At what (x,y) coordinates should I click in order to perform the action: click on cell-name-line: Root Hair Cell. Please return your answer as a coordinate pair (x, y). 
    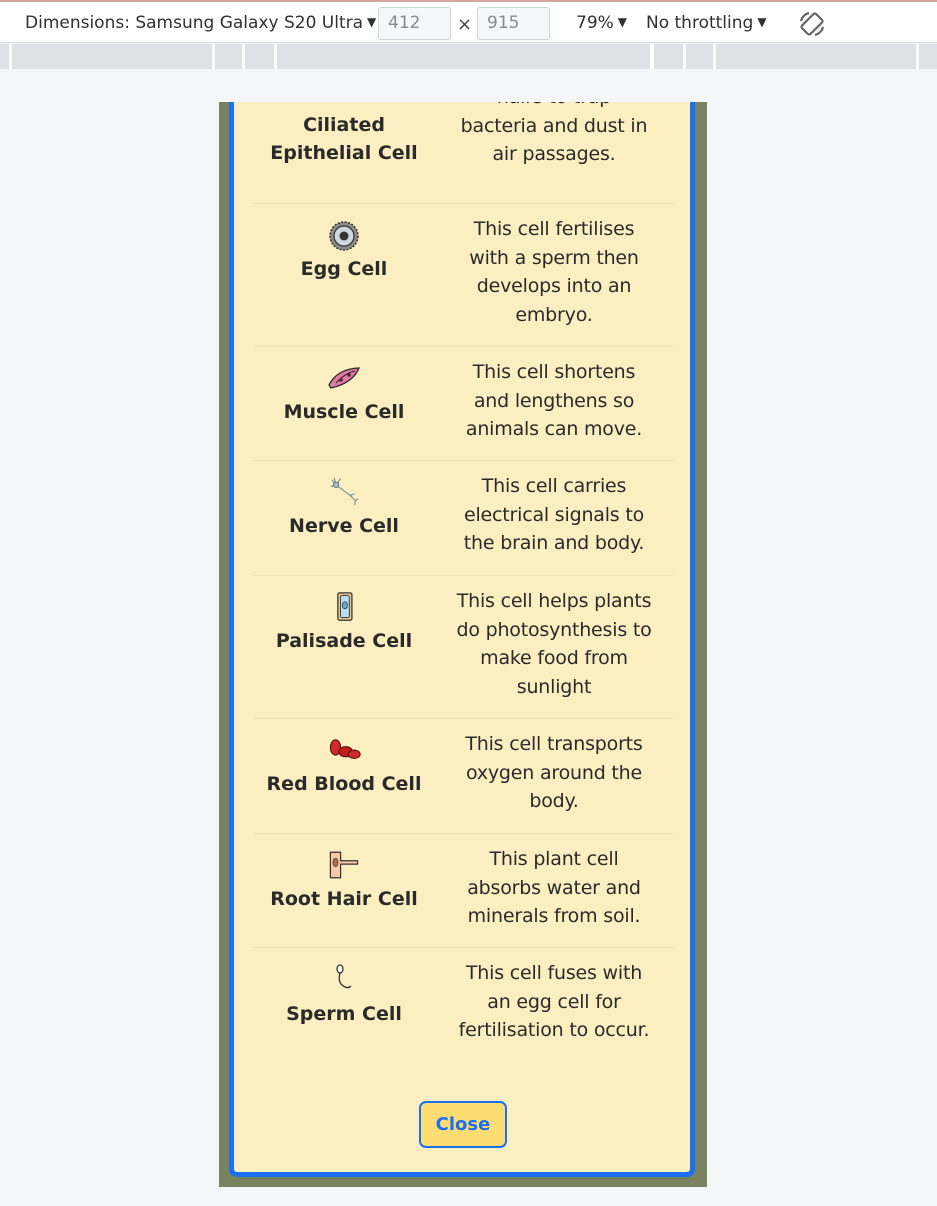
    Looking at the image, I should click on (344, 899).